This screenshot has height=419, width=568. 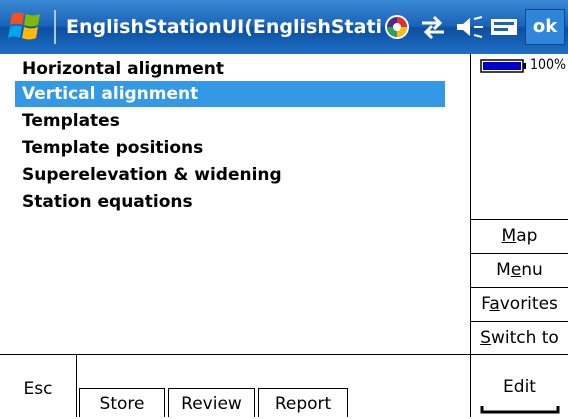 What do you see at coordinates (532, 270) in the screenshot?
I see `menu-button-label-post: nu` at bounding box center [532, 270].